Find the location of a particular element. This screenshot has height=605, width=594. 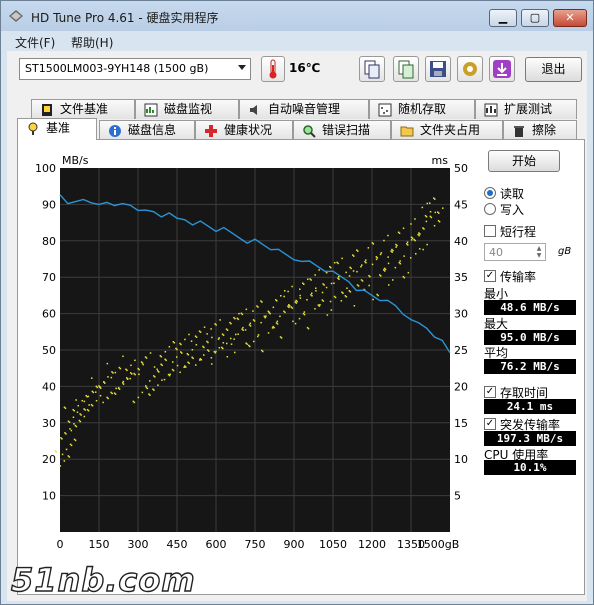

short-stroke-unit: gB is located at coordinates (565, 251).